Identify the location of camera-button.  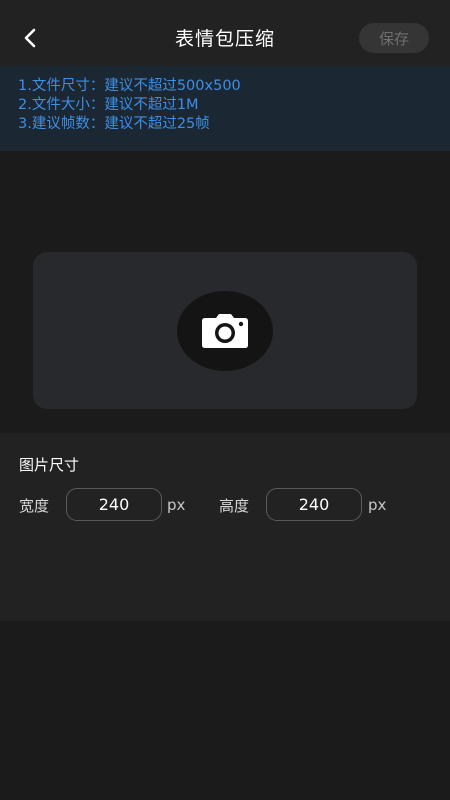
(225, 331).